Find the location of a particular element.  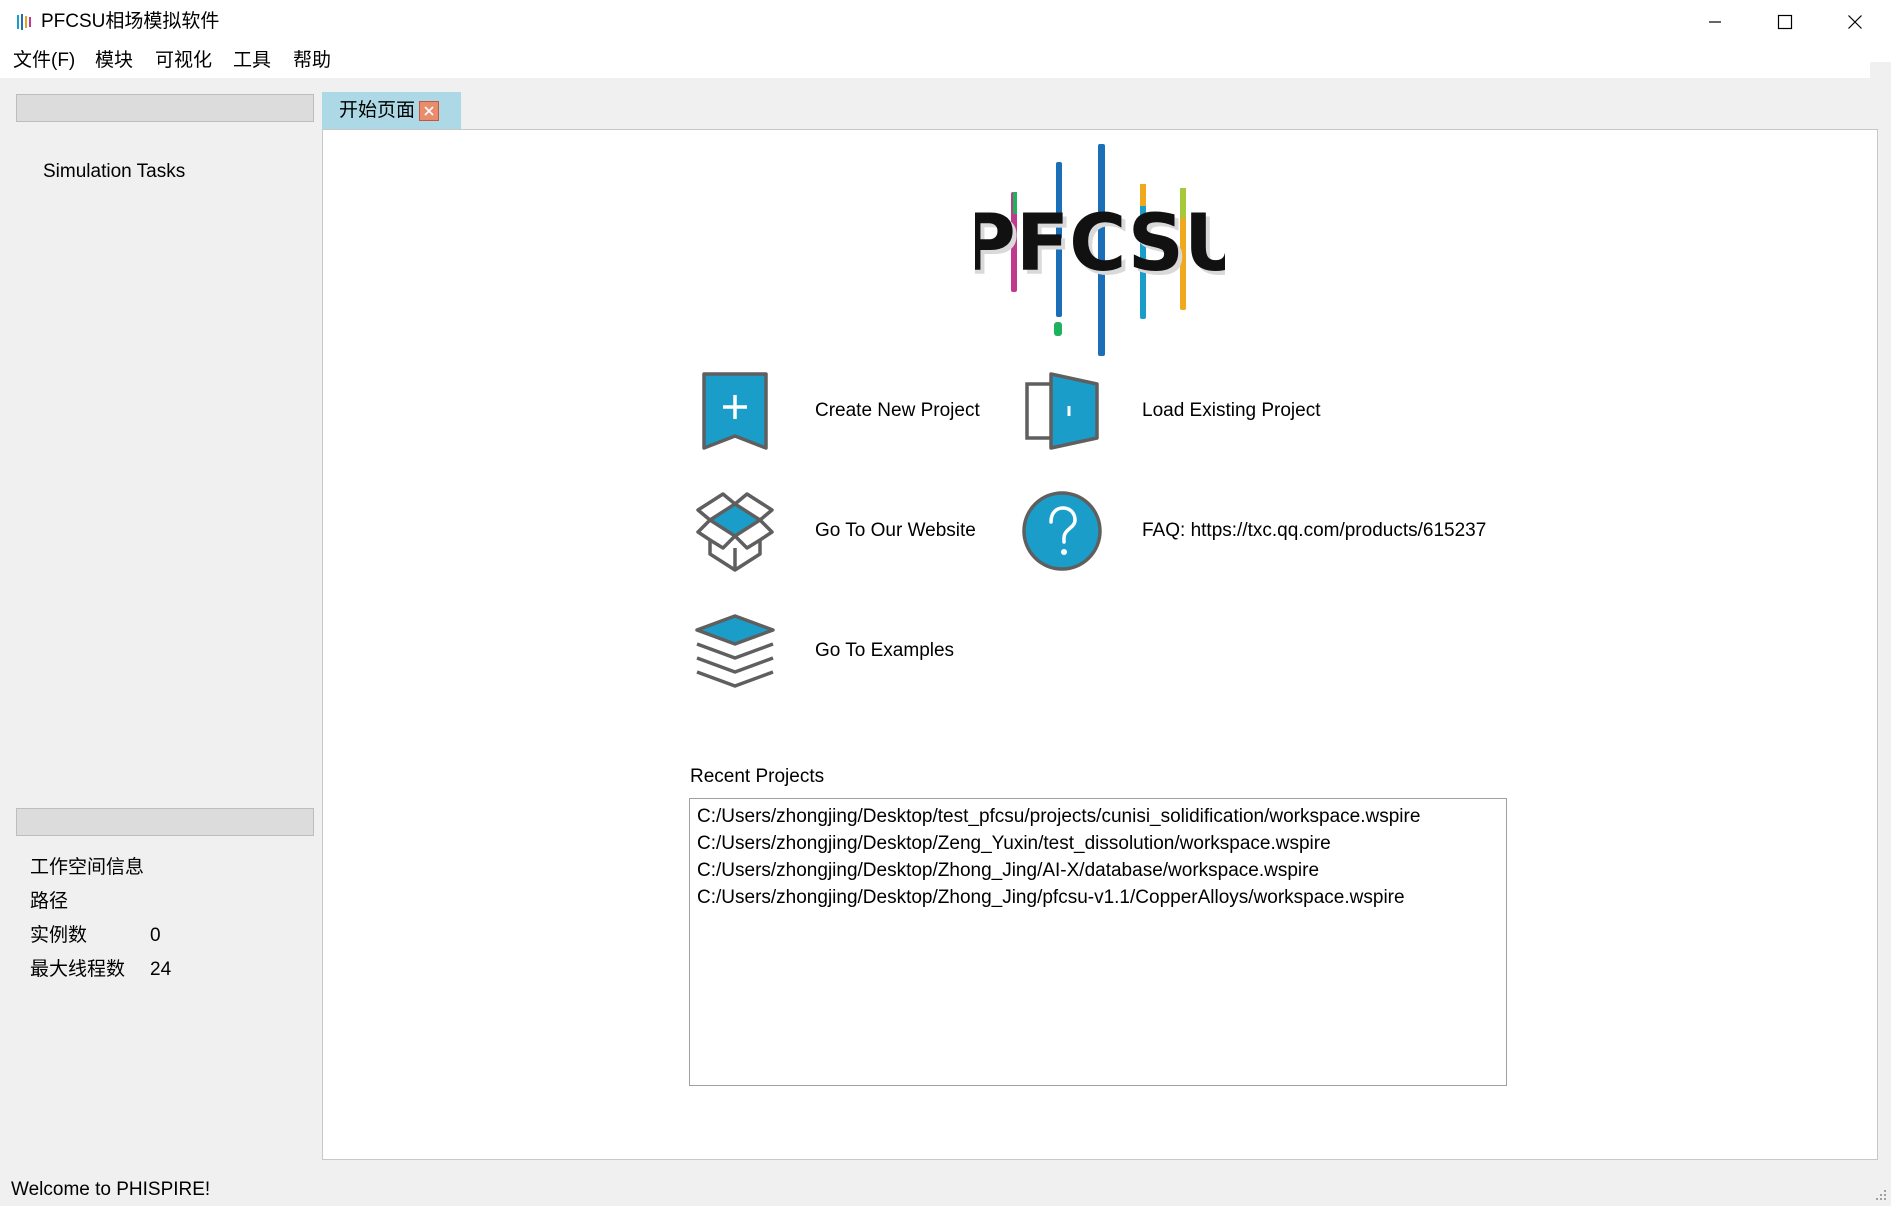

maximize-icon is located at coordinates (1785, 22).